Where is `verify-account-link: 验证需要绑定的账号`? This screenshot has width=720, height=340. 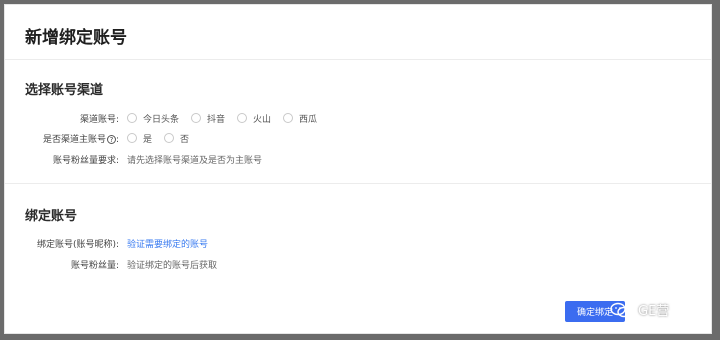 verify-account-link: 验证需要绑定的账号 is located at coordinates (167, 243).